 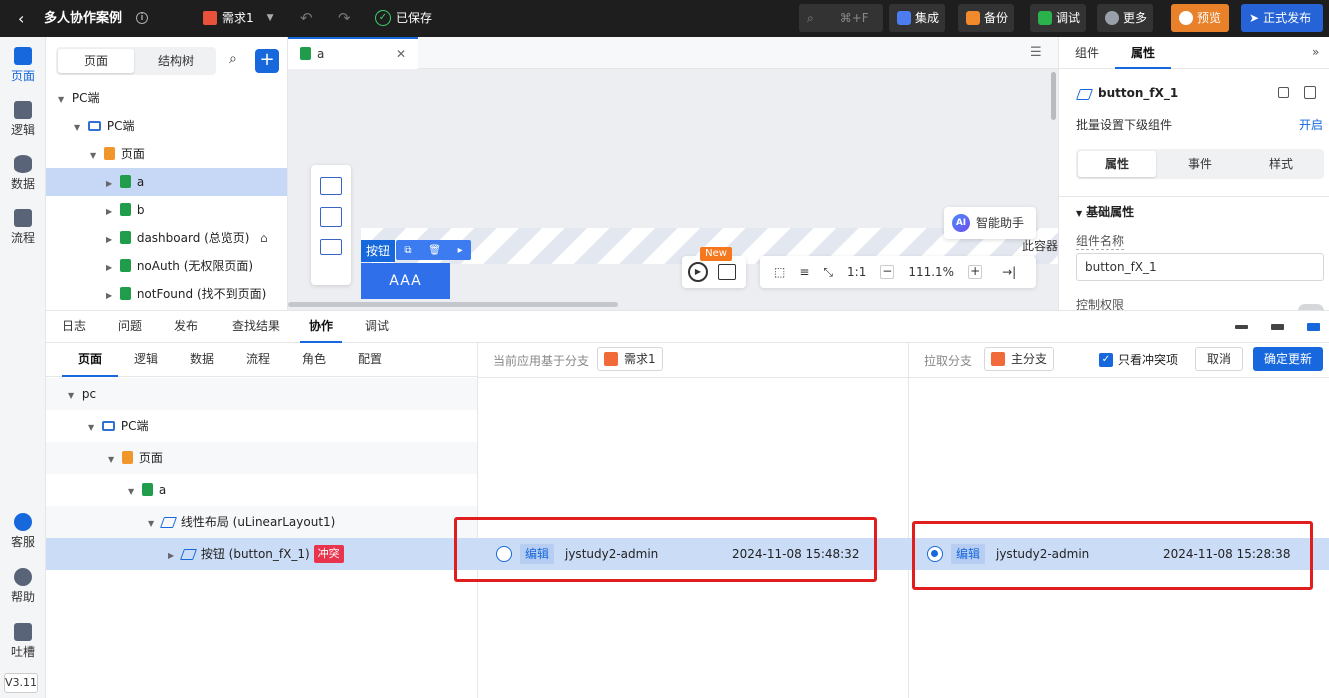 What do you see at coordinates (21, 18) in the screenshot?
I see `back-icon: ‹` at bounding box center [21, 18].